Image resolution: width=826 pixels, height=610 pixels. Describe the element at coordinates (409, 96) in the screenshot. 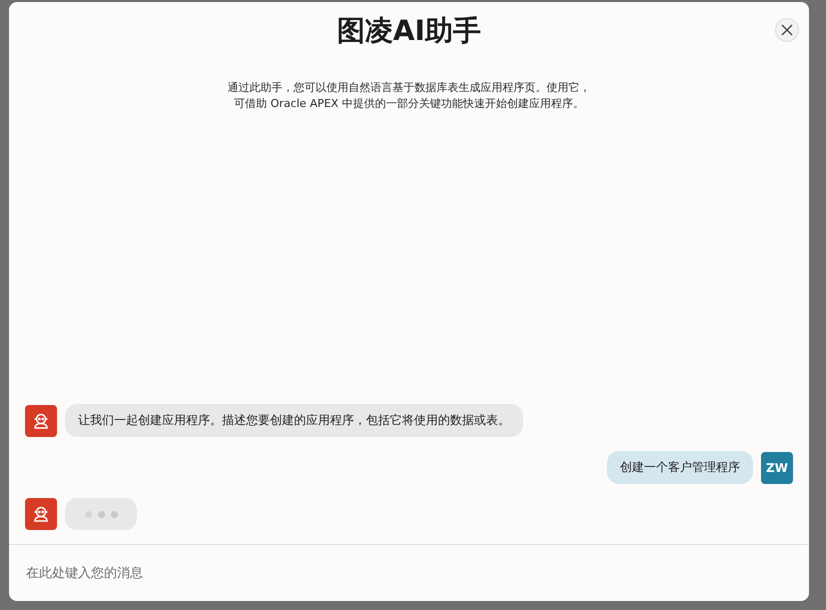

I see `dialog-description: 通过此助手，您可以使用自然语言基于数据库表生成应用程序页。使用它， 可借助 Oracle APEX 中提供的一部分关键功能快速开始创建应用程序。` at that location.